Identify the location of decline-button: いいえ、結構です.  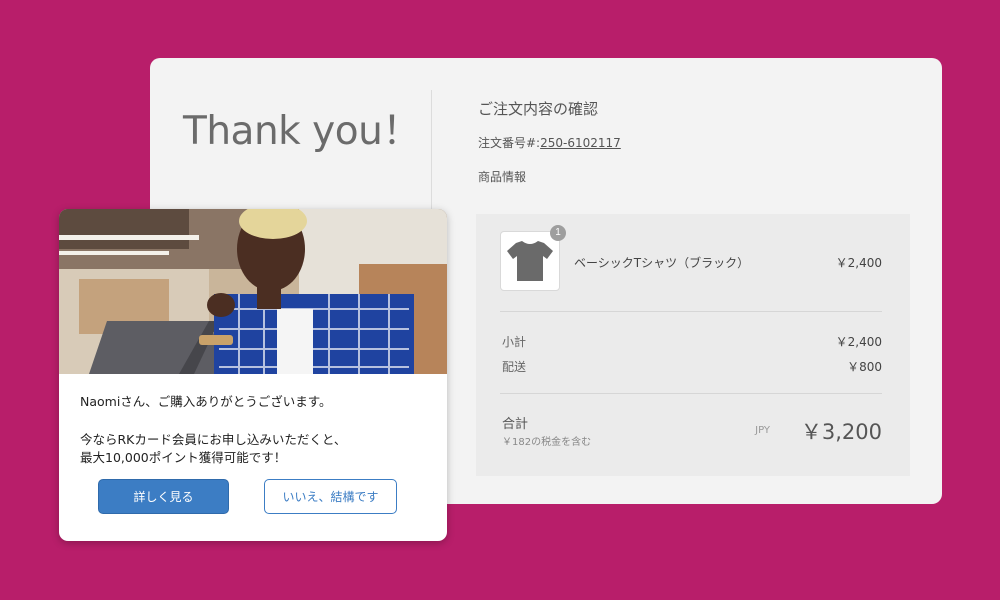
(330, 496).